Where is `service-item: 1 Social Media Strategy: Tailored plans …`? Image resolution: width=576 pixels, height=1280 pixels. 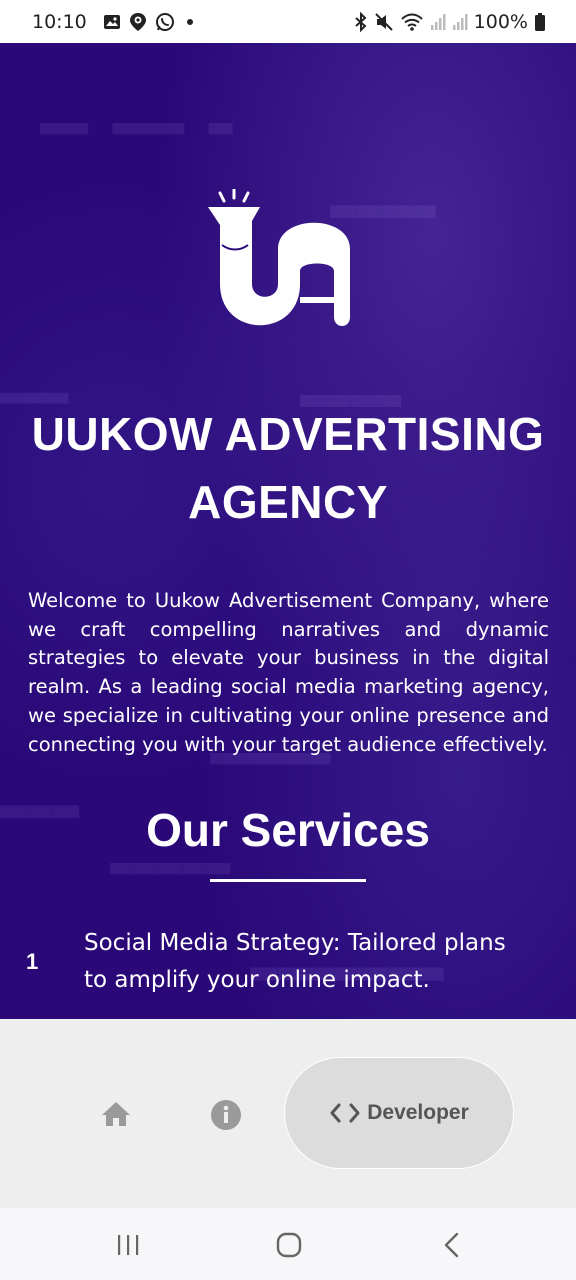
service-item: 1 Social Media Strategy: Tailored plans … is located at coordinates (288, 965).